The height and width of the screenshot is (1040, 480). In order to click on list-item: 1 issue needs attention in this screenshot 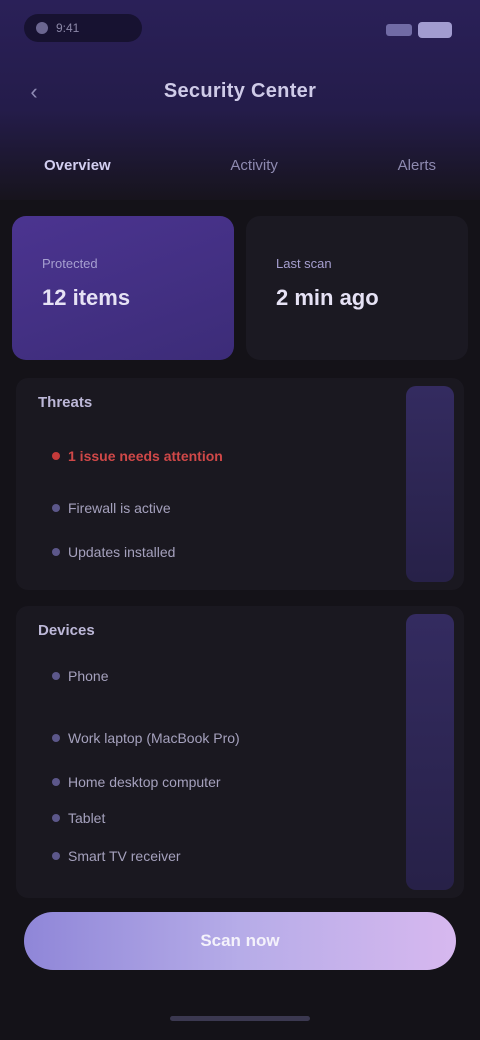, I will do `click(137, 456)`.